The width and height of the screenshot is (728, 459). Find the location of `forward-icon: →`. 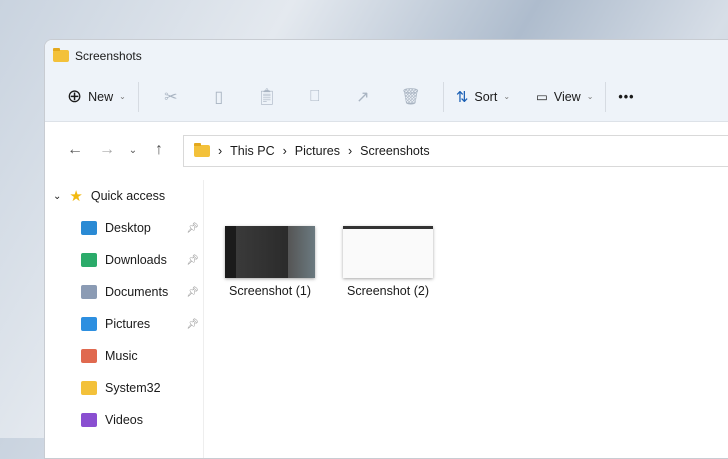

forward-icon: → is located at coordinates (107, 150).